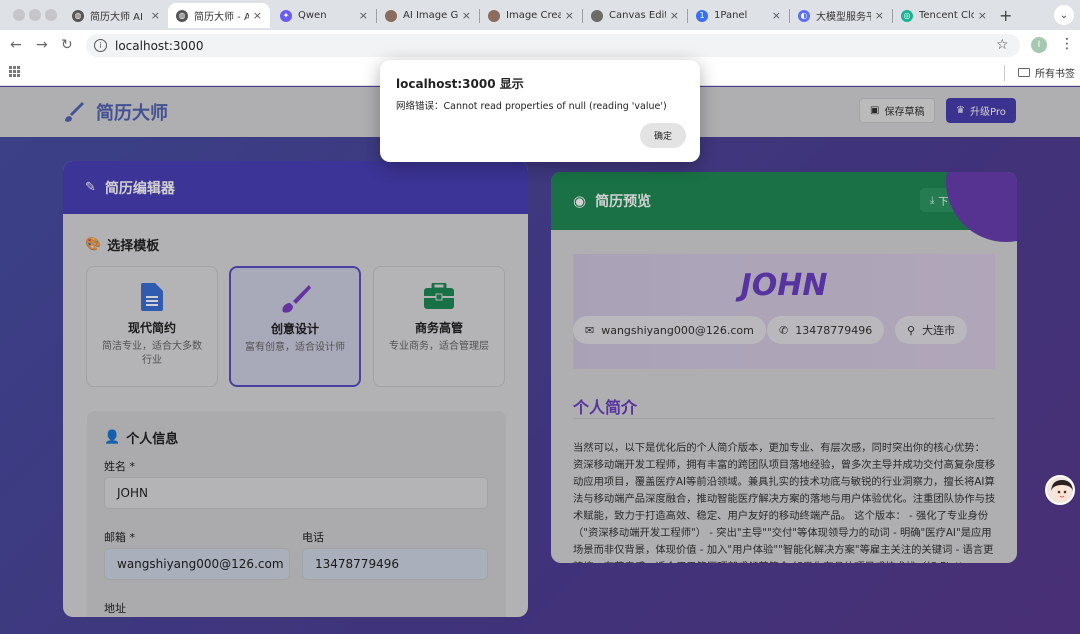 The image size is (1080, 634). What do you see at coordinates (182, 15) in the screenshot?
I see `globe-icon: ◍` at bounding box center [182, 15].